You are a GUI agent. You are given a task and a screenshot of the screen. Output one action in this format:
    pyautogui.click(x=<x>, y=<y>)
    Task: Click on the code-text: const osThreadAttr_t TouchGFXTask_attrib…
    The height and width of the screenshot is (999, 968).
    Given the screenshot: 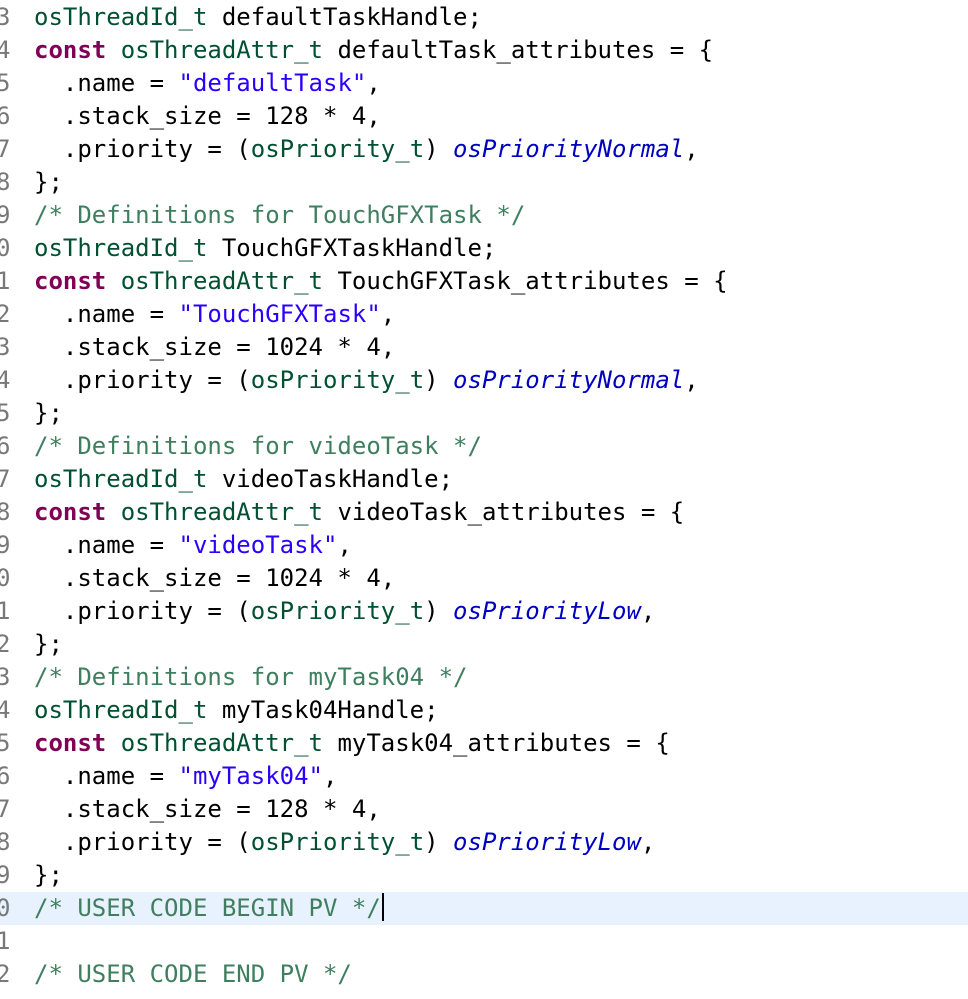 What is the action you would take?
    pyautogui.click(x=381, y=281)
    